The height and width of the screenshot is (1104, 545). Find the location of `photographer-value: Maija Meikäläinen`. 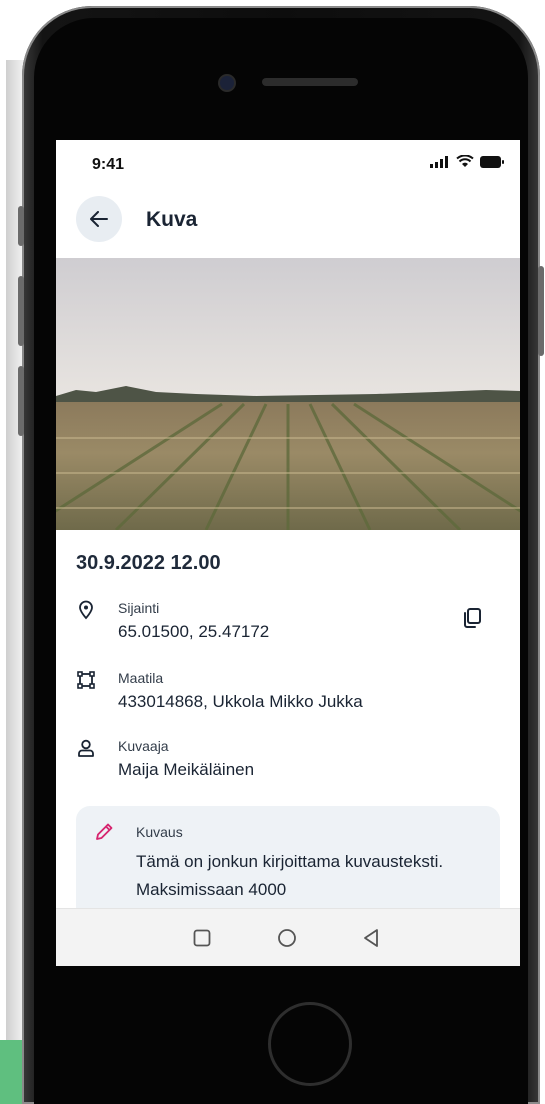

photographer-value: Maija Meikäläinen is located at coordinates (186, 769).